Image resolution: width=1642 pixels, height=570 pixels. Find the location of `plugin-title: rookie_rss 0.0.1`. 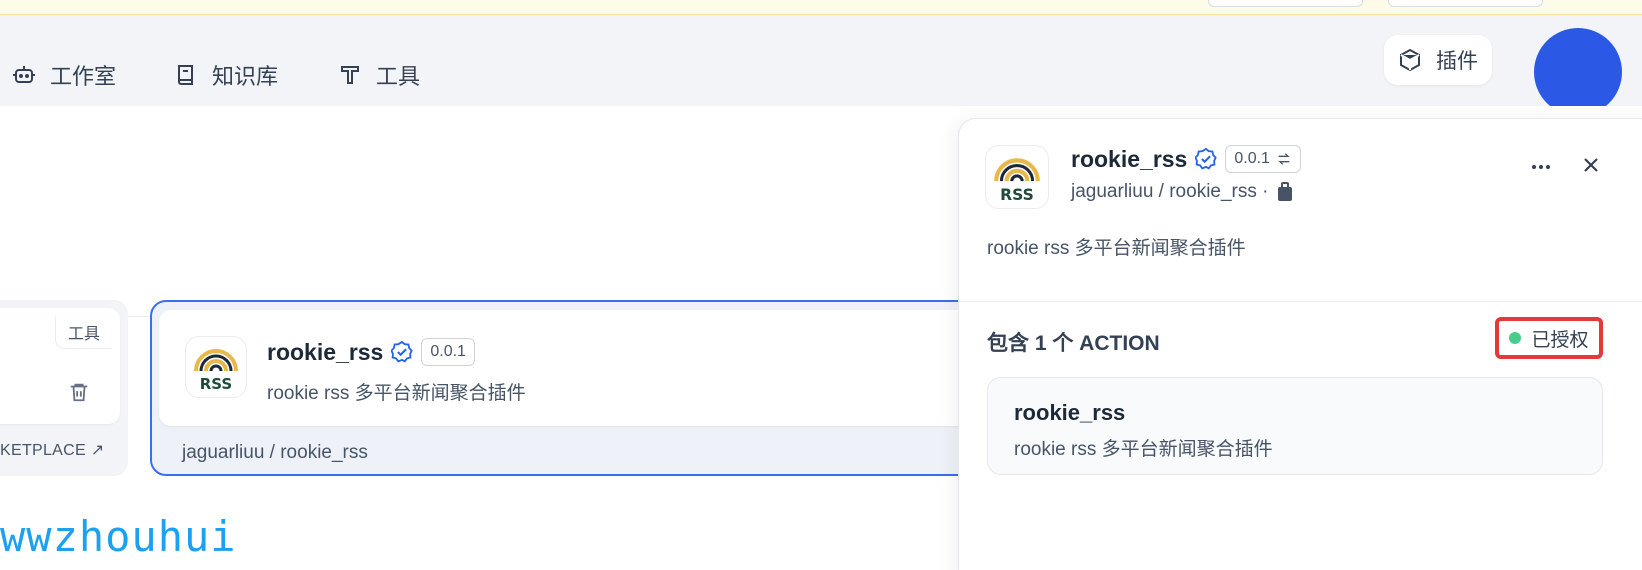

plugin-title: rookie_rss 0.0.1 is located at coordinates (371, 352).